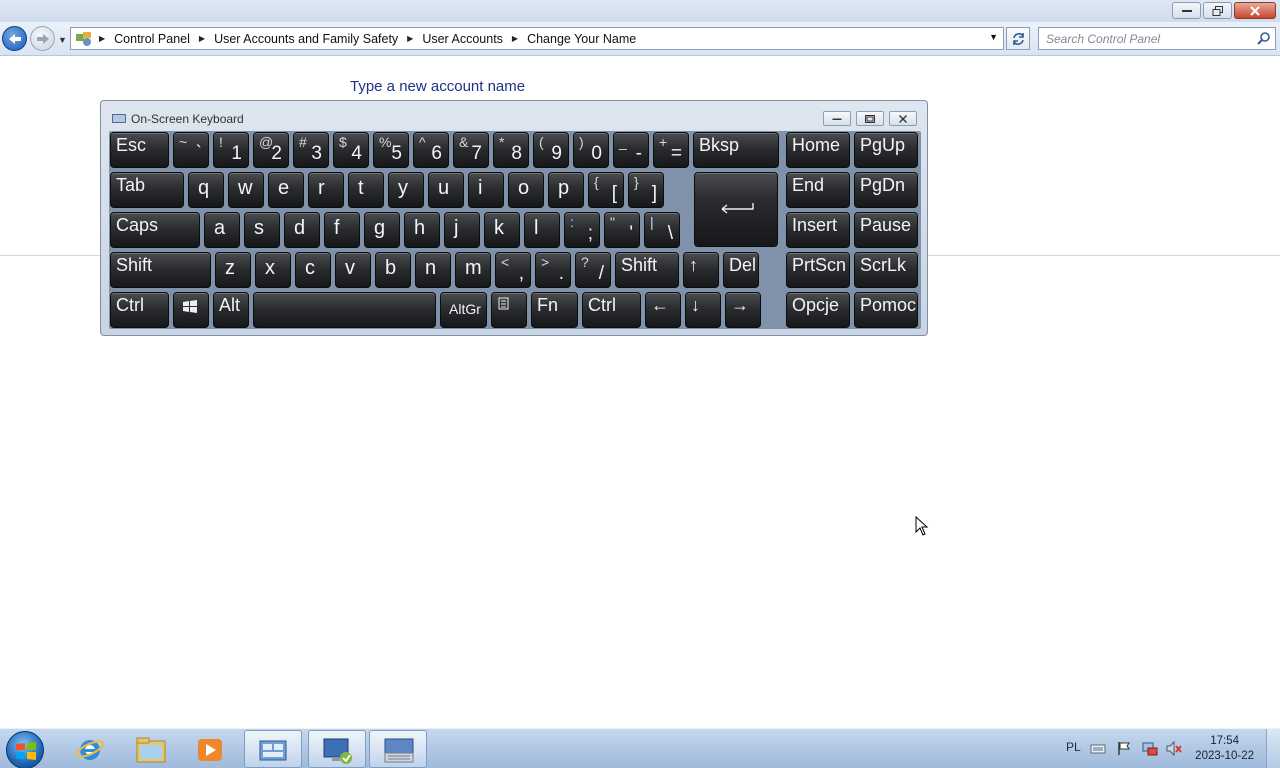  Describe the element at coordinates (151, 749) in the screenshot. I see `taskbar-windows-explorer` at that location.